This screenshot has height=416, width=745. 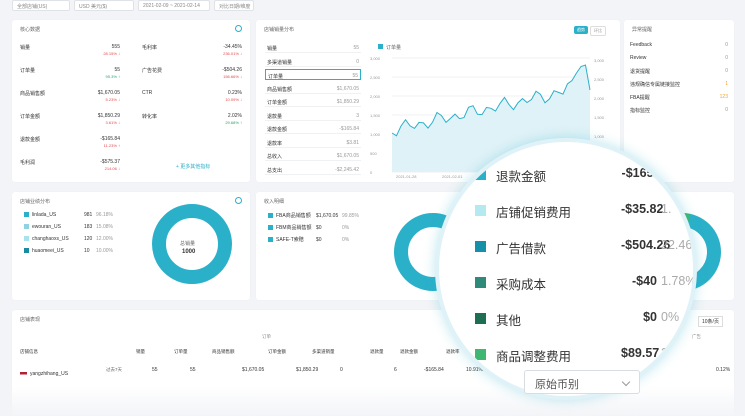 What do you see at coordinates (70, 167) in the screenshot?
I see `metric-item: 毛利润 -$575.37 214.06 ↓` at bounding box center [70, 167].